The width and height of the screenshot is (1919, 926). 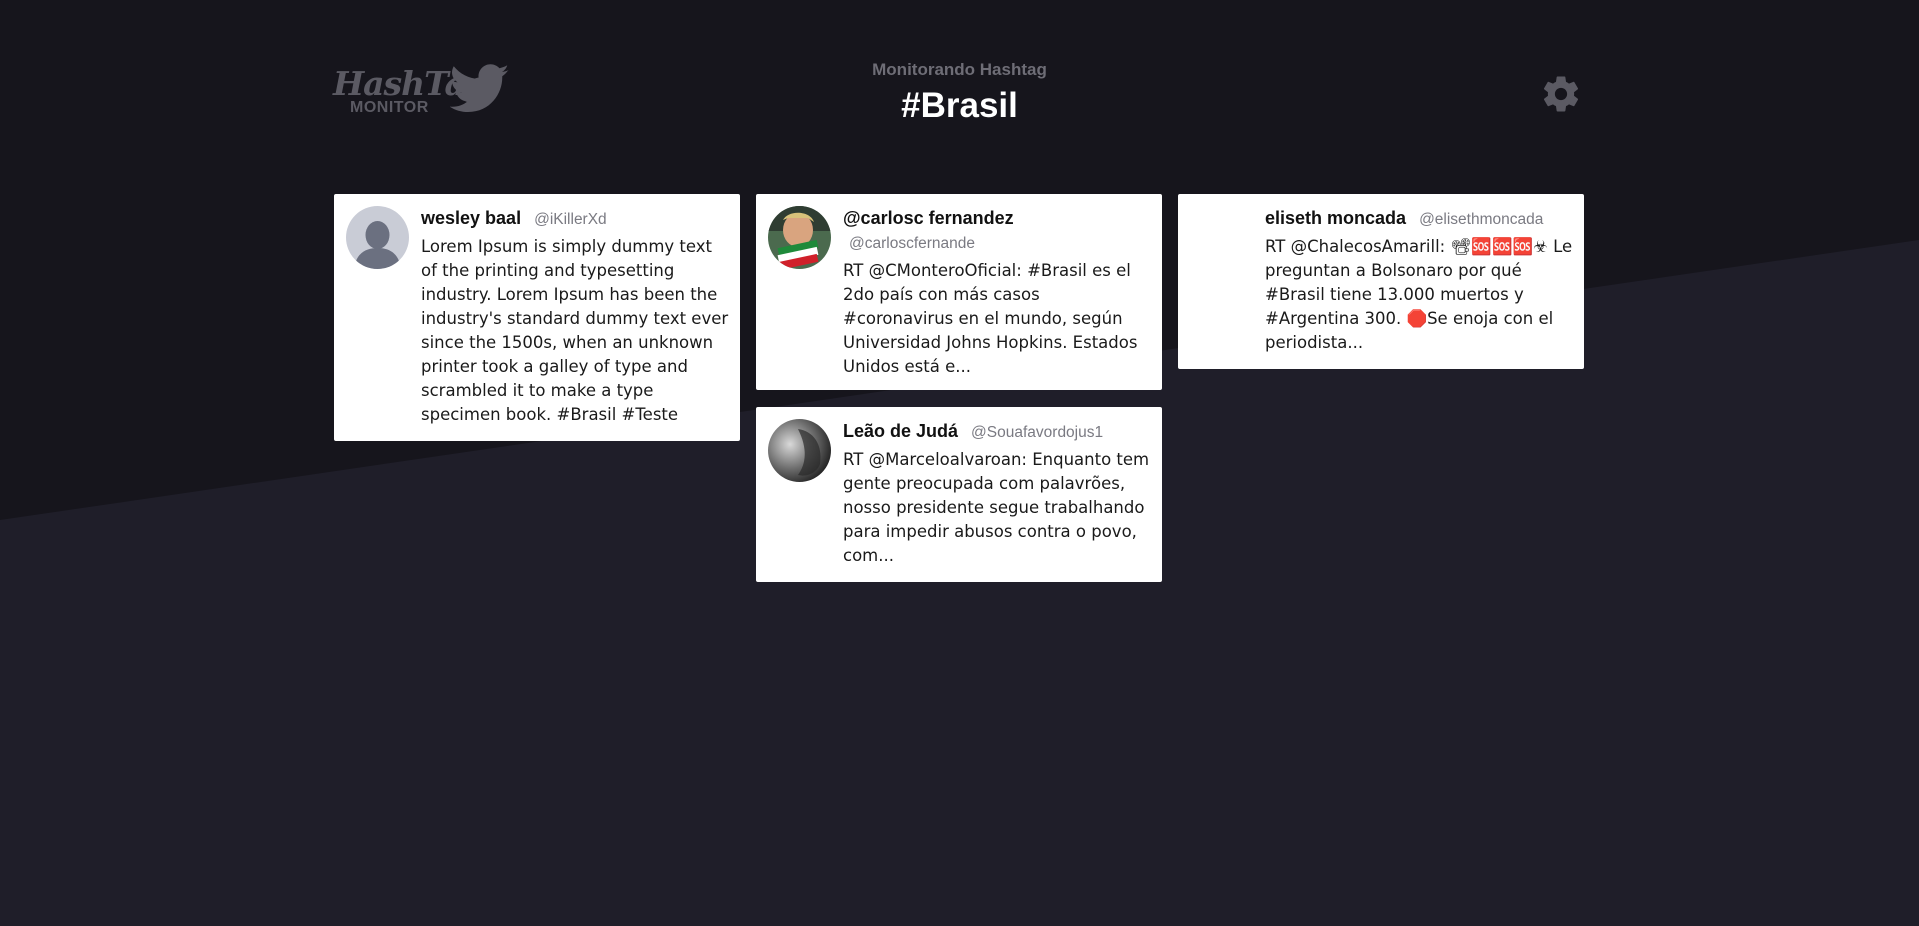 What do you see at coordinates (912, 243) in the screenshot?
I see `user-handle: @carloscfernande` at bounding box center [912, 243].